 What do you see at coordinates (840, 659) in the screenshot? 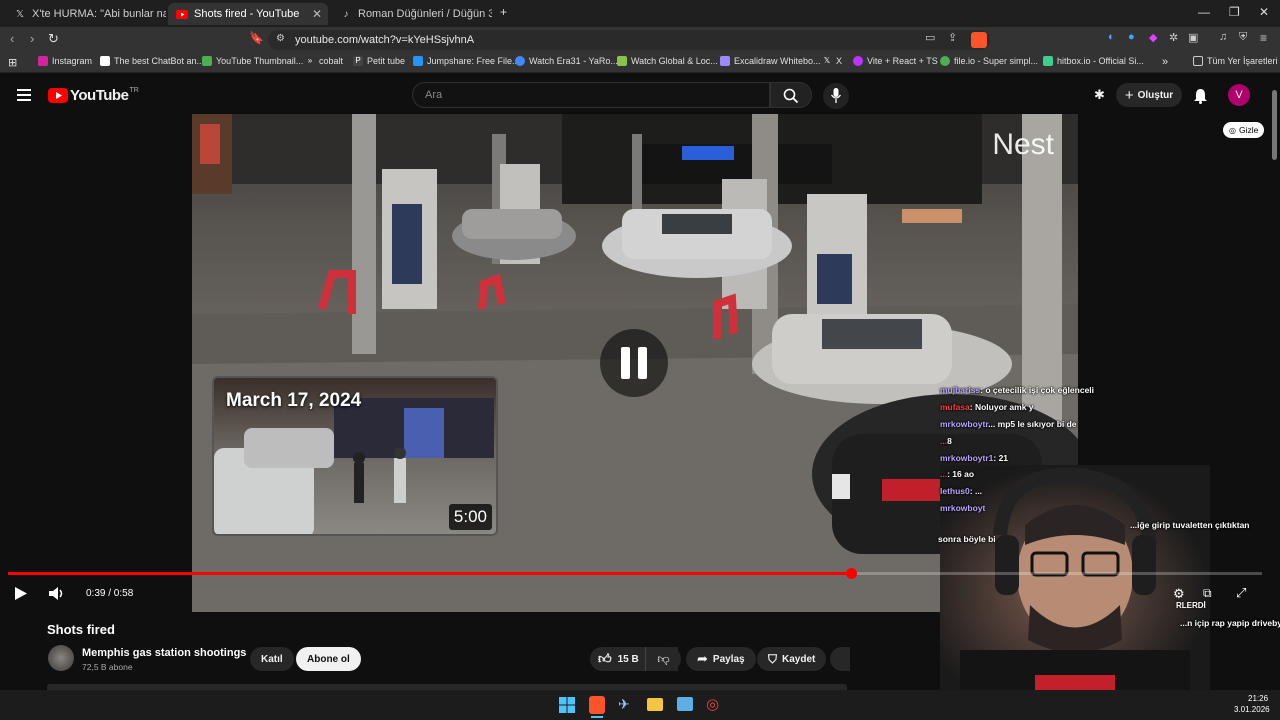
I see `more-actions-button` at bounding box center [840, 659].